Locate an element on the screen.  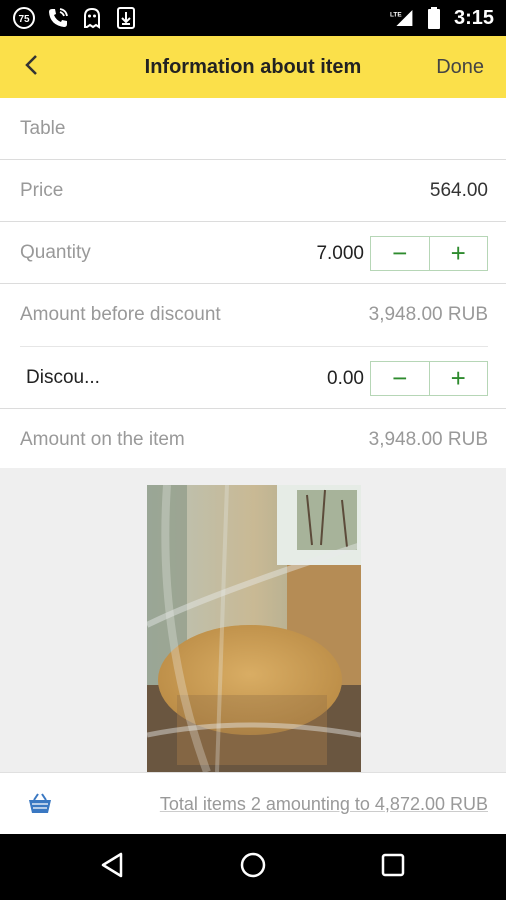
discount-stepper: − + is located at coordinates (429, 378).